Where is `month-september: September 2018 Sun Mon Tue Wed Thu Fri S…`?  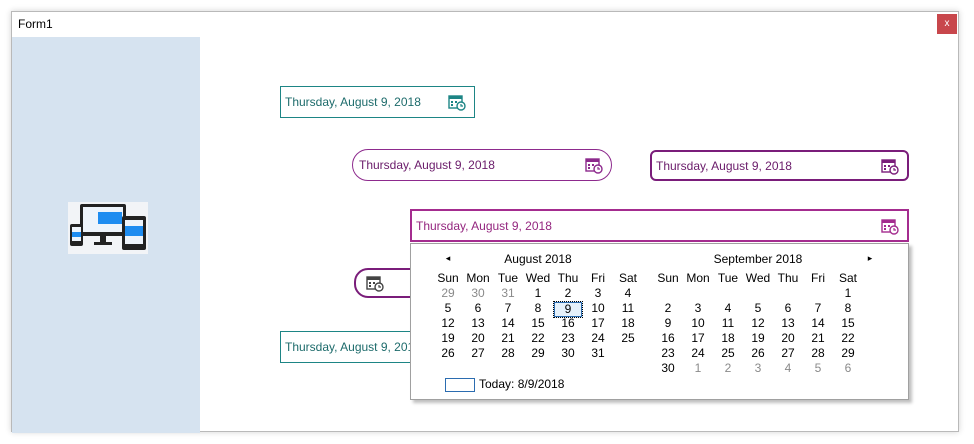 month-september: September 2018 Sun Mon Tue Wed Thu Fri S… is located at coordinates (758, 313).